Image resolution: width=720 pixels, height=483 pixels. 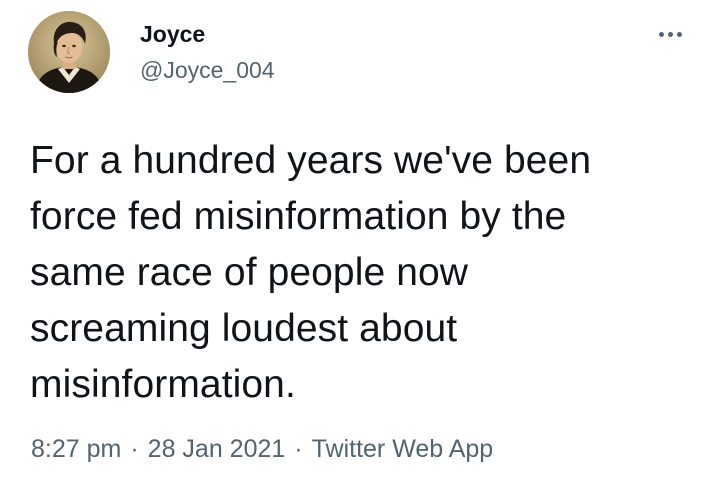 I want to click on author-handle: @Joyce_004, so click(x=207, y=70).